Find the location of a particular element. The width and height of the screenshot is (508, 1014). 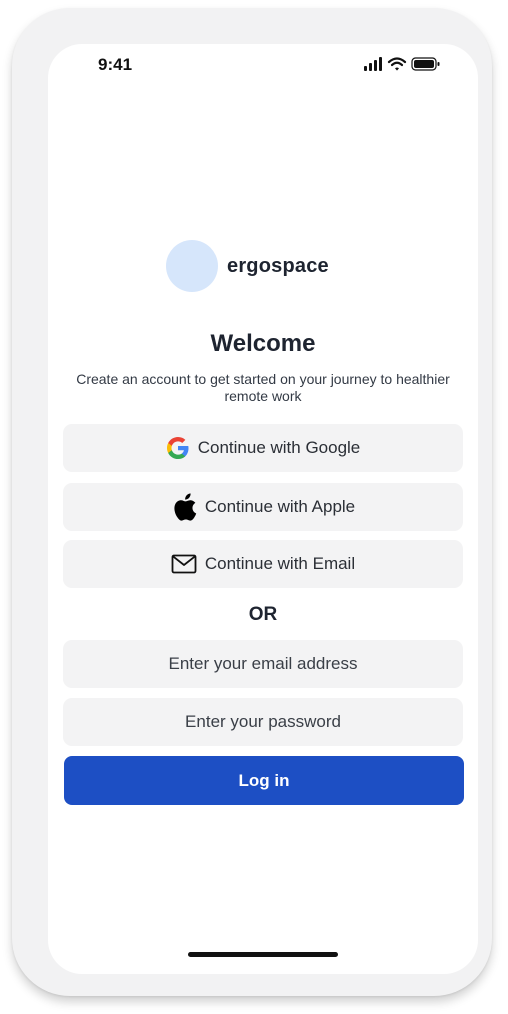

email-input is located at coordinates (263, 664).